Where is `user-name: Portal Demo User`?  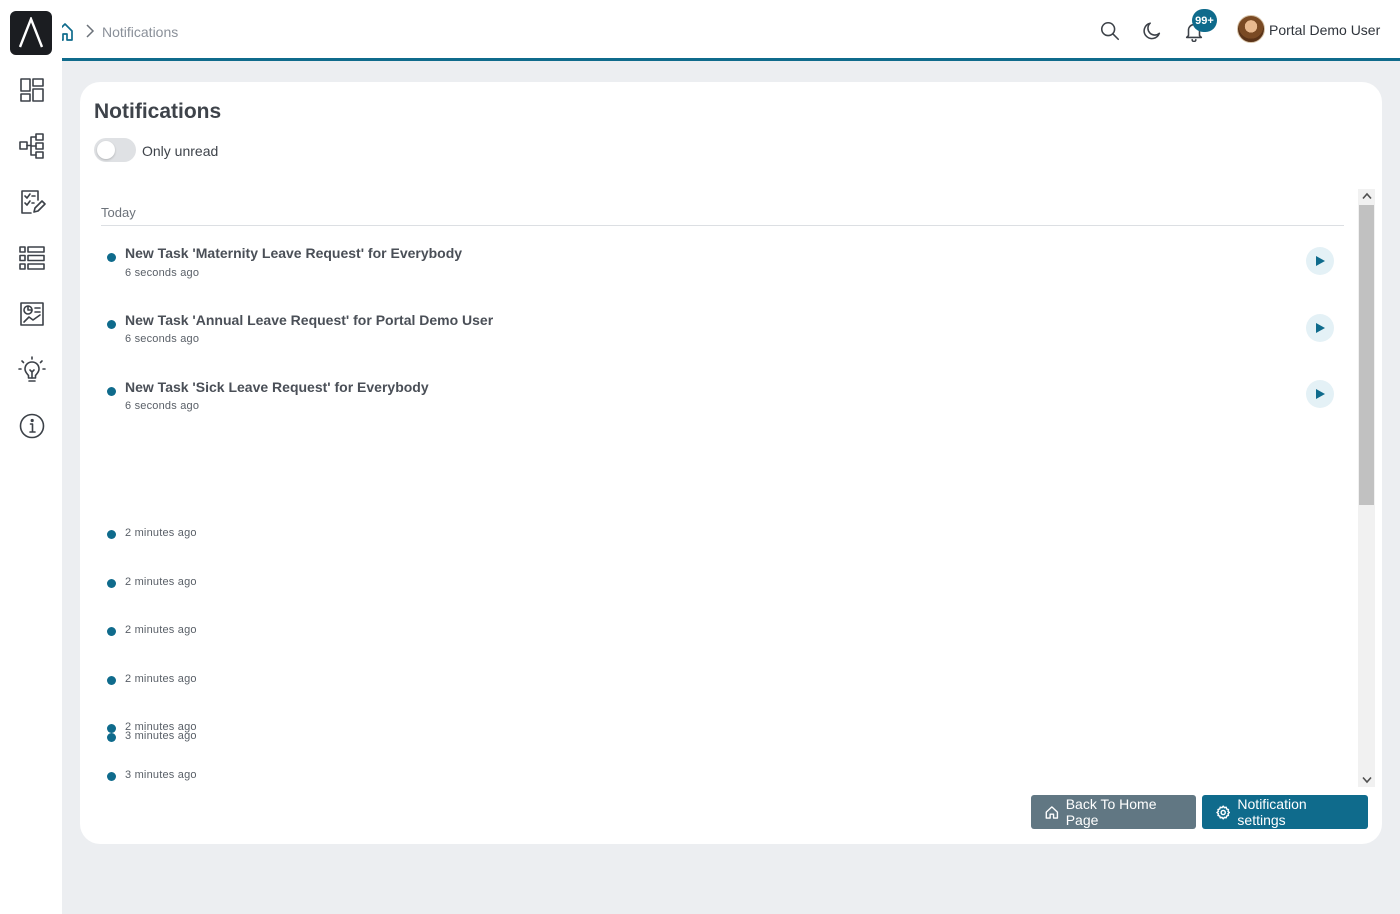 user-name: Portal Demo User is located at coordinates (1324, 30).